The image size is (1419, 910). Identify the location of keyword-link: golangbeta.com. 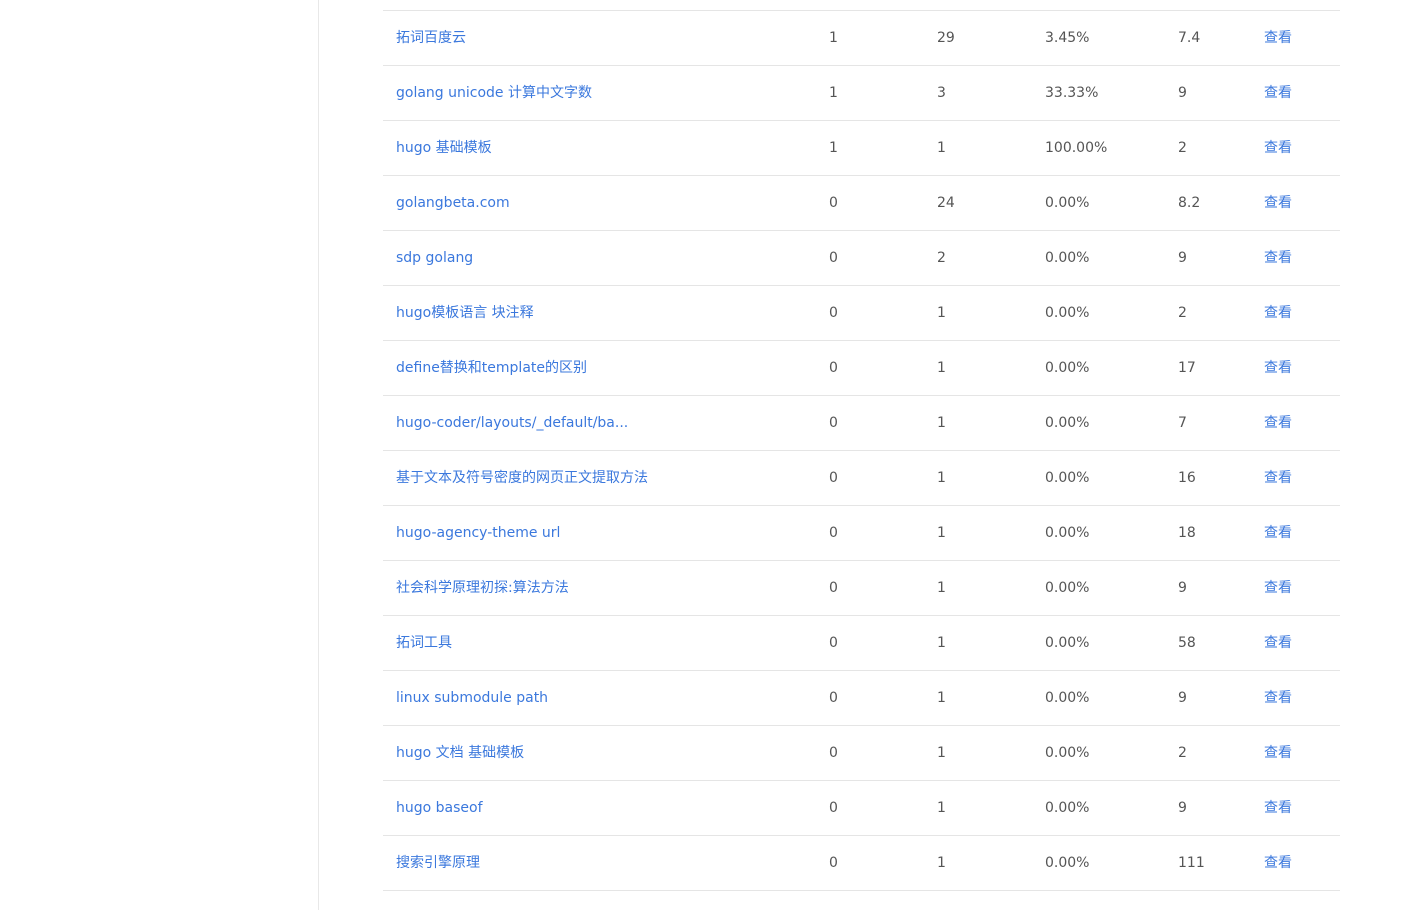
(453, 203).